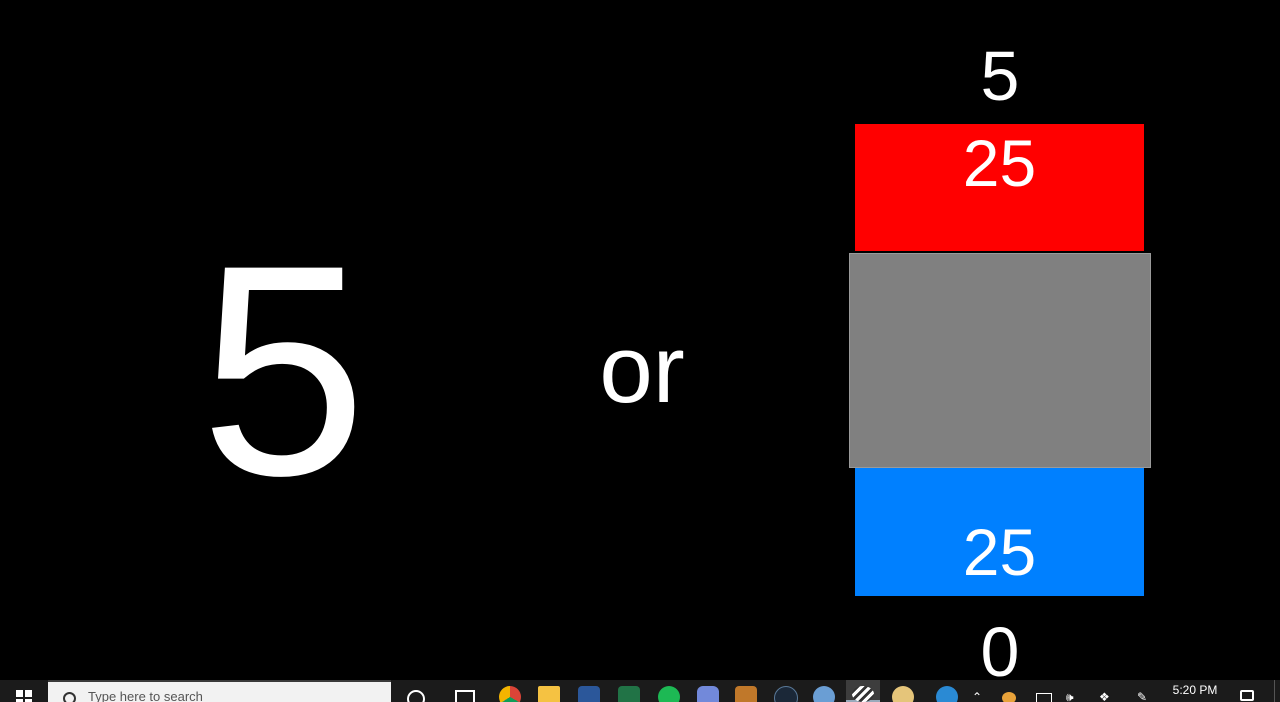 Image resolution: width=1280 pixels, height=702 pixels. What do you see at coordinates (24, 696) in the screenshot?
I see `windows-logo-icon` at bounding box center [24, 696].